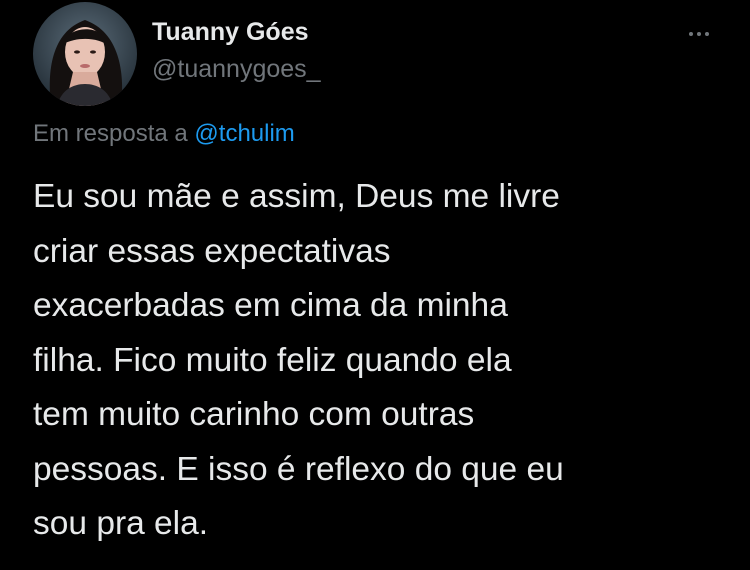 The image size is (750, 570). What do you see at coordinates (270, 305) in the screenshot?
I see `tweet-text-line: exacerbadas em cima da minha` at bounding box center [270, 305].